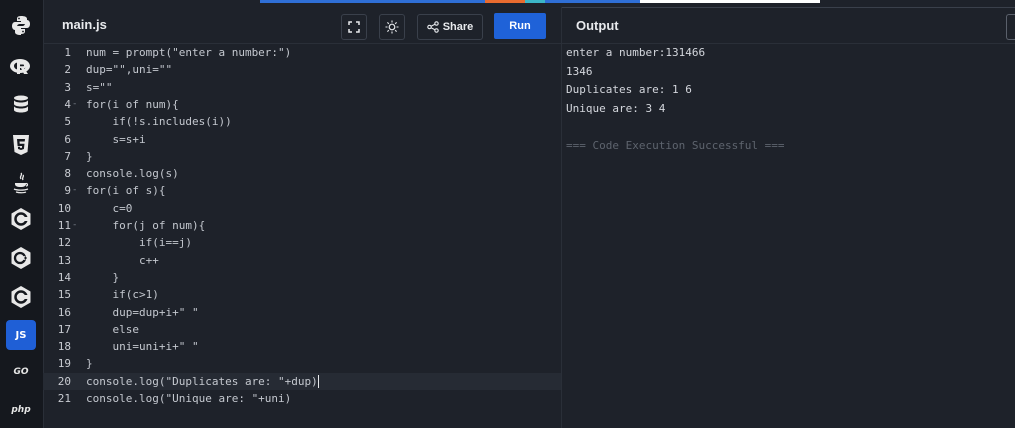 The image size is (1015, 428). What do you see at coordinates (302, 398) in the screenshot?
I see `code-line: 21 console.log("Unique are: "+uni)` at bounding box center [302, 398].